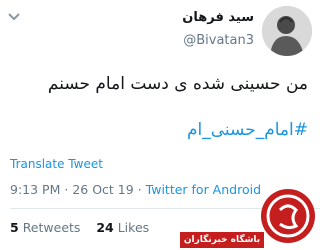 The width and height of the screenshot is (320, 250). I want to click on translate-tweet-link: Translate Tweet, so click(56, 164).